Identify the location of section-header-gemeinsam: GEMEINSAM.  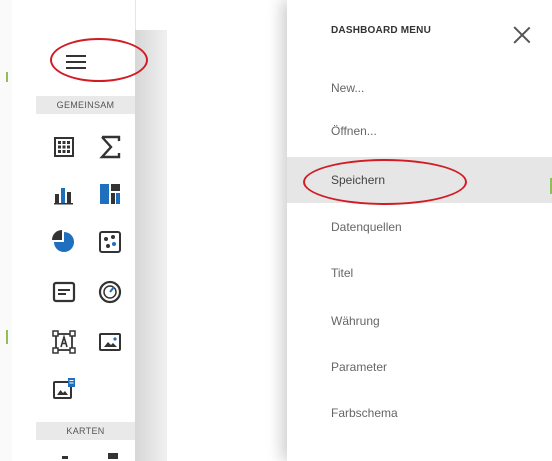
(85, 105).